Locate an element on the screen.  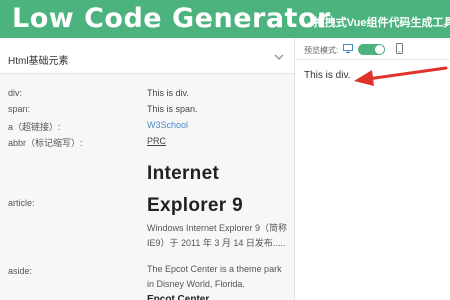
toggle-knob is located at coordinates (379, 49).